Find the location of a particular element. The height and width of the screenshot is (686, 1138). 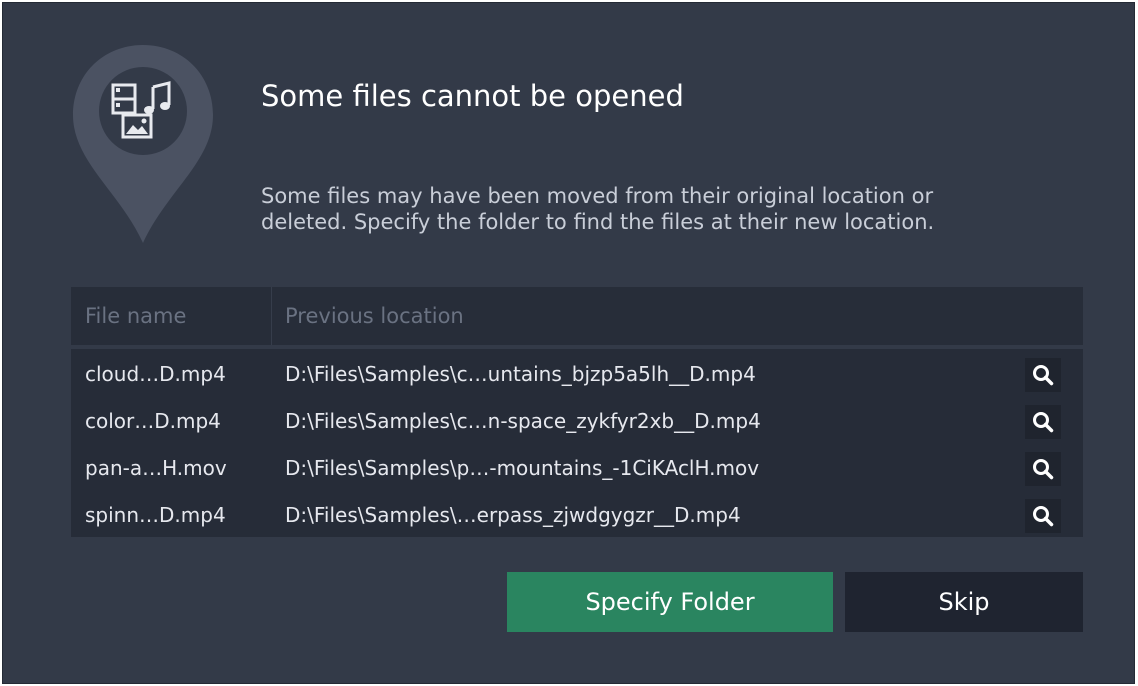

column-header-previous-location: Previous location is located at coordinates (374, 316).